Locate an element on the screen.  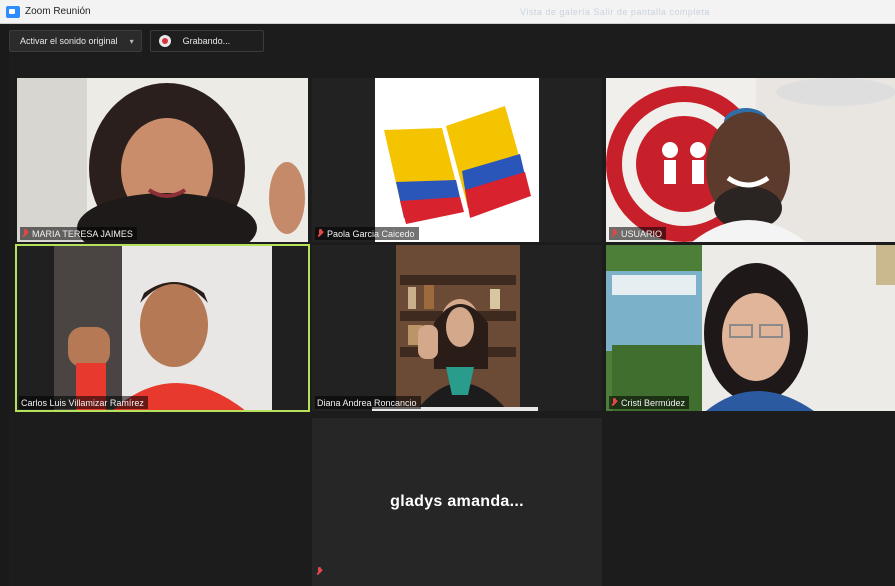
original-sound-button: Activar el sonido original ▾ is located at coordinates (75, 41).